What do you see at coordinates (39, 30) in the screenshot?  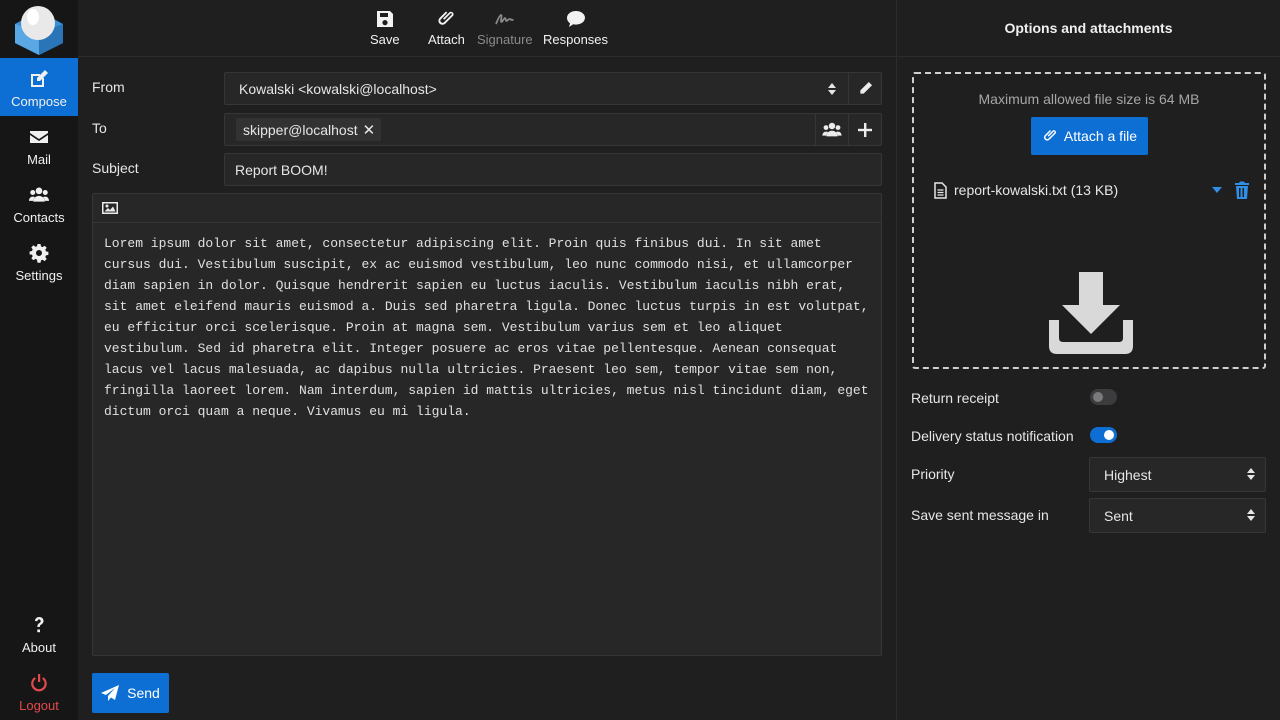 I see `app-logo-icon` at bounding box center [39, 30].